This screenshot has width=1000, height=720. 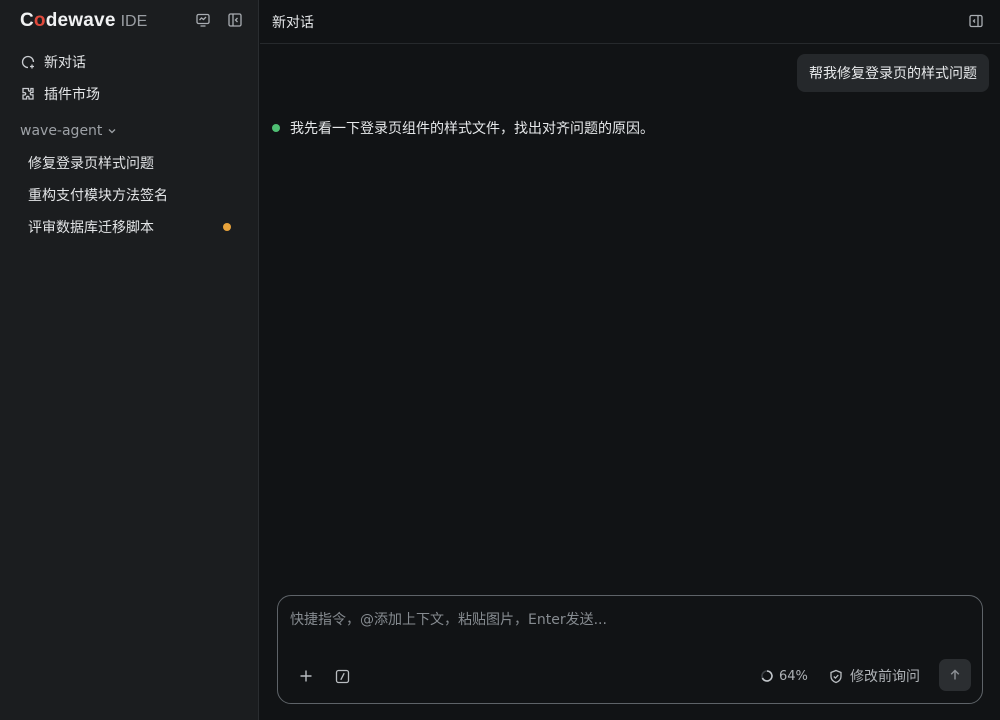 I want to click on arrow-up-icon, so click(x=955, y=674).